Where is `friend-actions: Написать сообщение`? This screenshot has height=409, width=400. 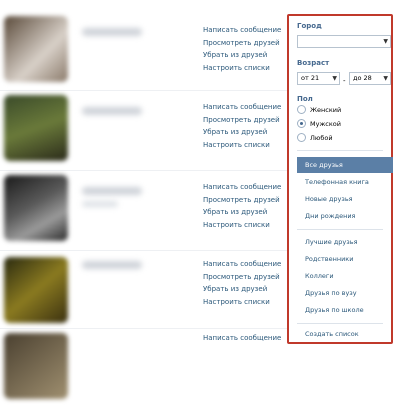
friend-actions: Написать сообщение is located at coordinates (245, 338).